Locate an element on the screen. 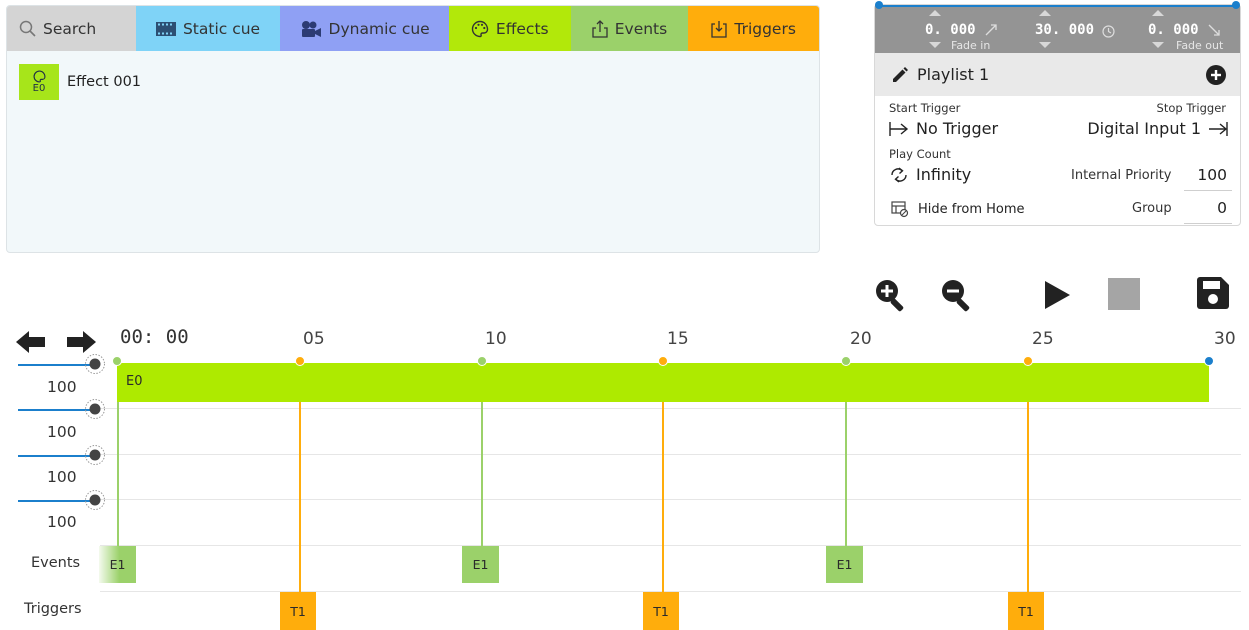 Image resolution: width=1249 pixels, height=630 pixels. ruler-tick: 15 is located at coordinates (678, 339).